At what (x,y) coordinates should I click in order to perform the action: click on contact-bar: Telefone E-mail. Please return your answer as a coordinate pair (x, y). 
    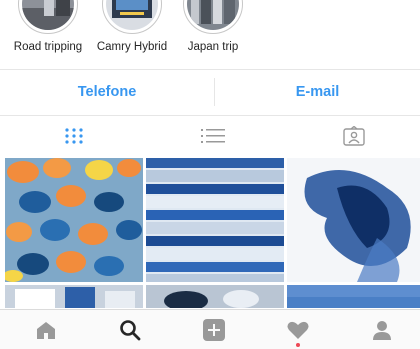
    Looking at the image, I should click on (210, 92).